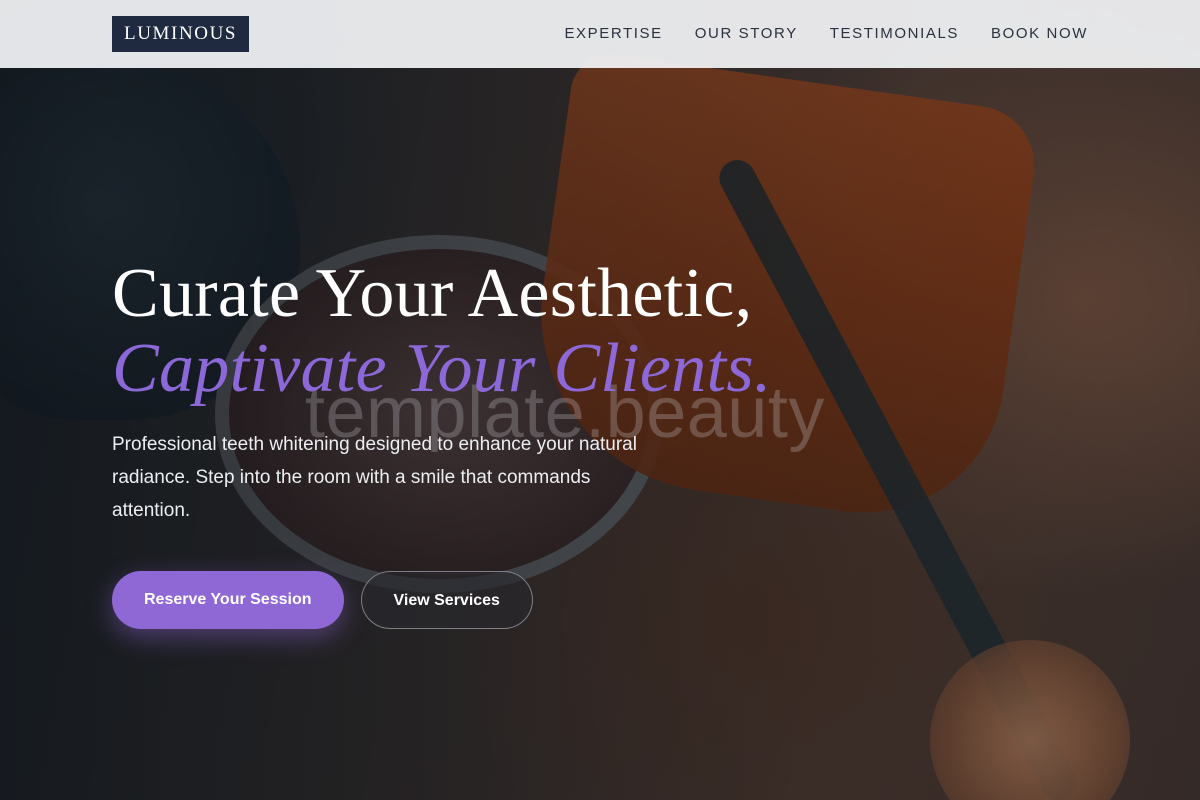 The image size is (1200, 800). I want to click on view-services-button: View Services, so click(446, 600).